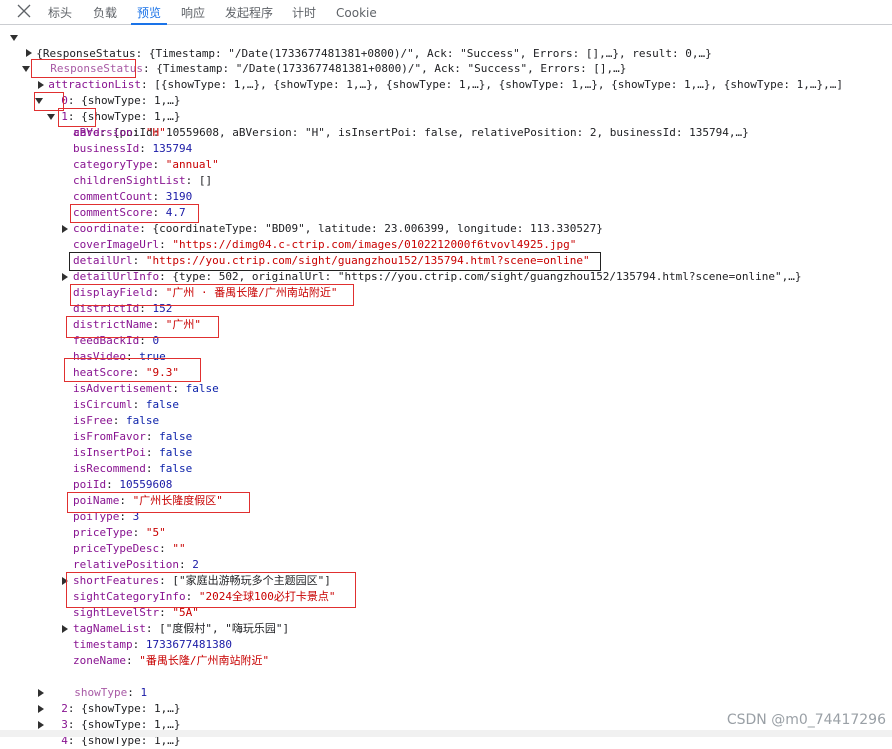 This screenshot has height=749, width=892. I want to click on field-hasVideo: hasVideo: true, so click(119, 356).